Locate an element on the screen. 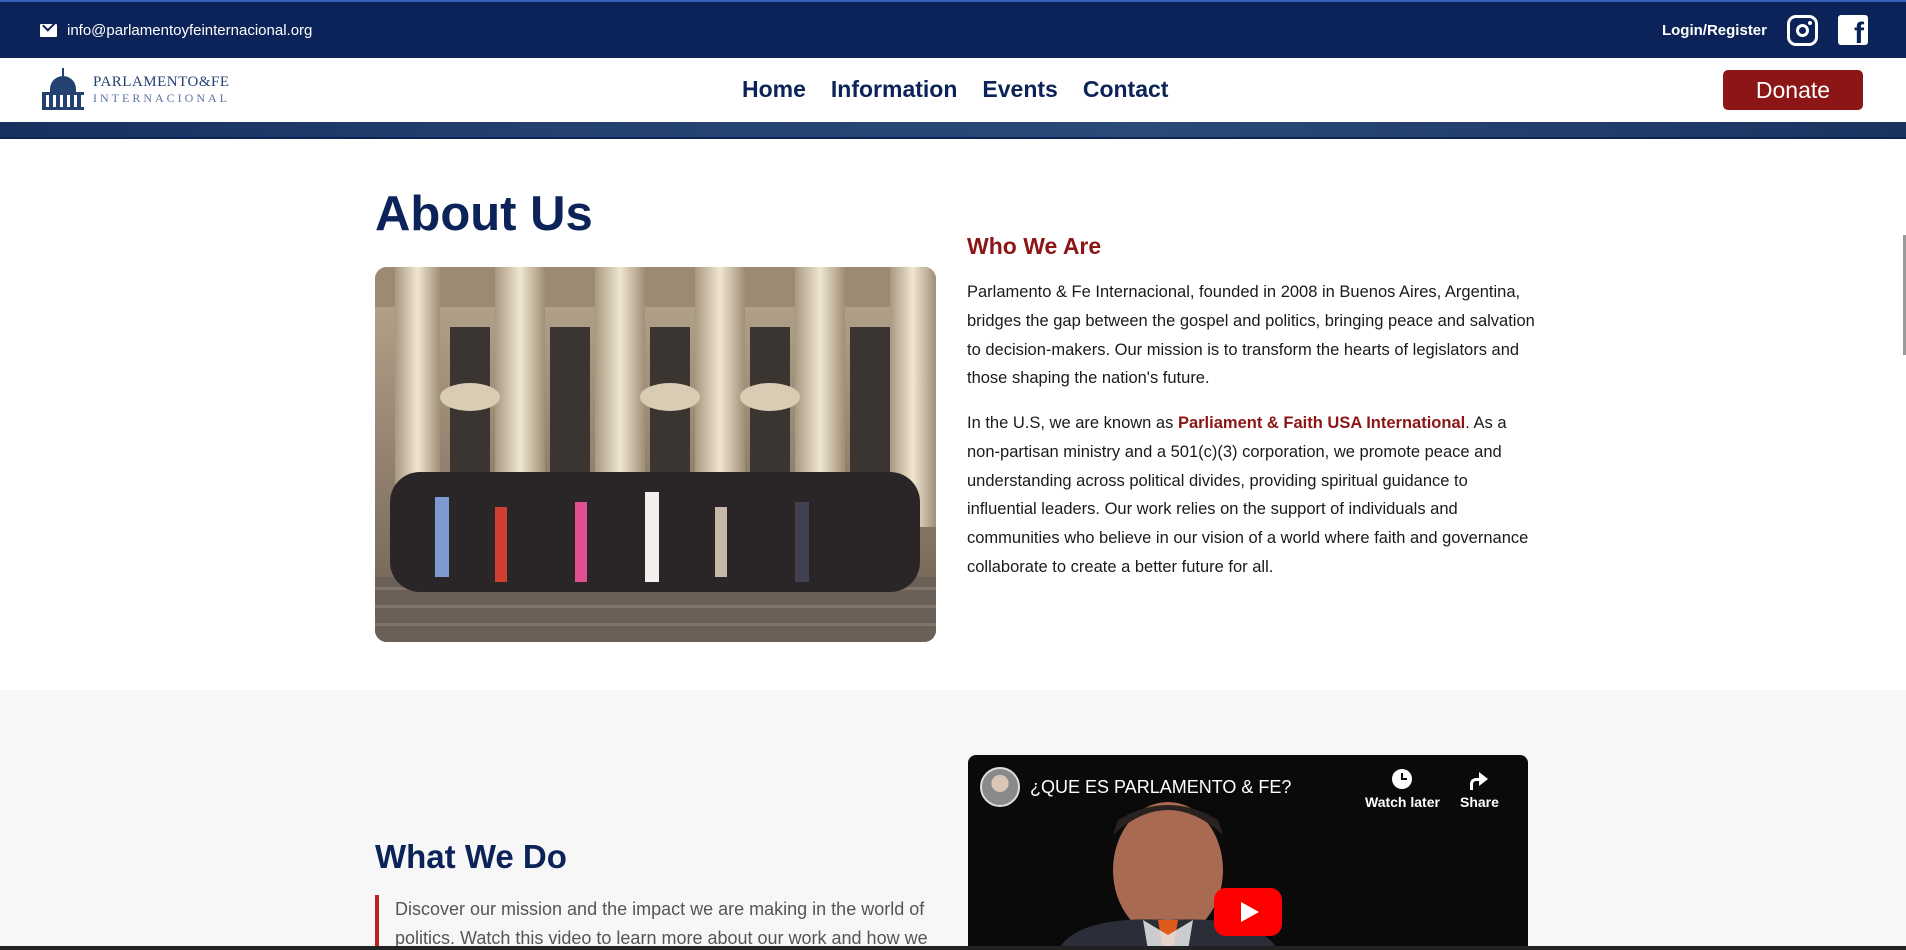 Image resolution: width=1906 pixels, height=950 pixels. site-logo: PARLAMENTO&FE INTERNACIONAL is located at coordinates (135, 90).